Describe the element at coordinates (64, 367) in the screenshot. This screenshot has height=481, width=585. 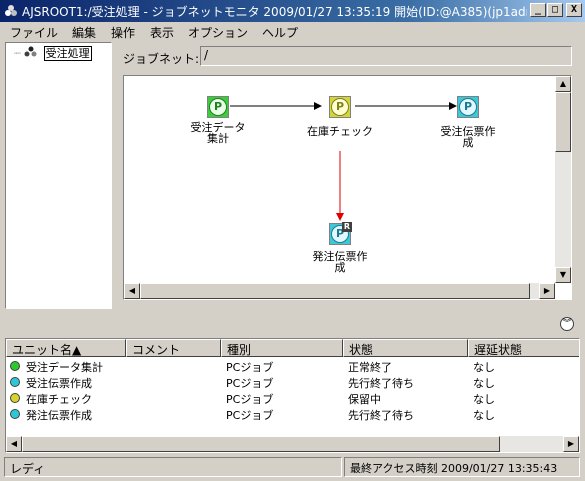
I see `cell-unit-name: 受注データ集計` at that location.